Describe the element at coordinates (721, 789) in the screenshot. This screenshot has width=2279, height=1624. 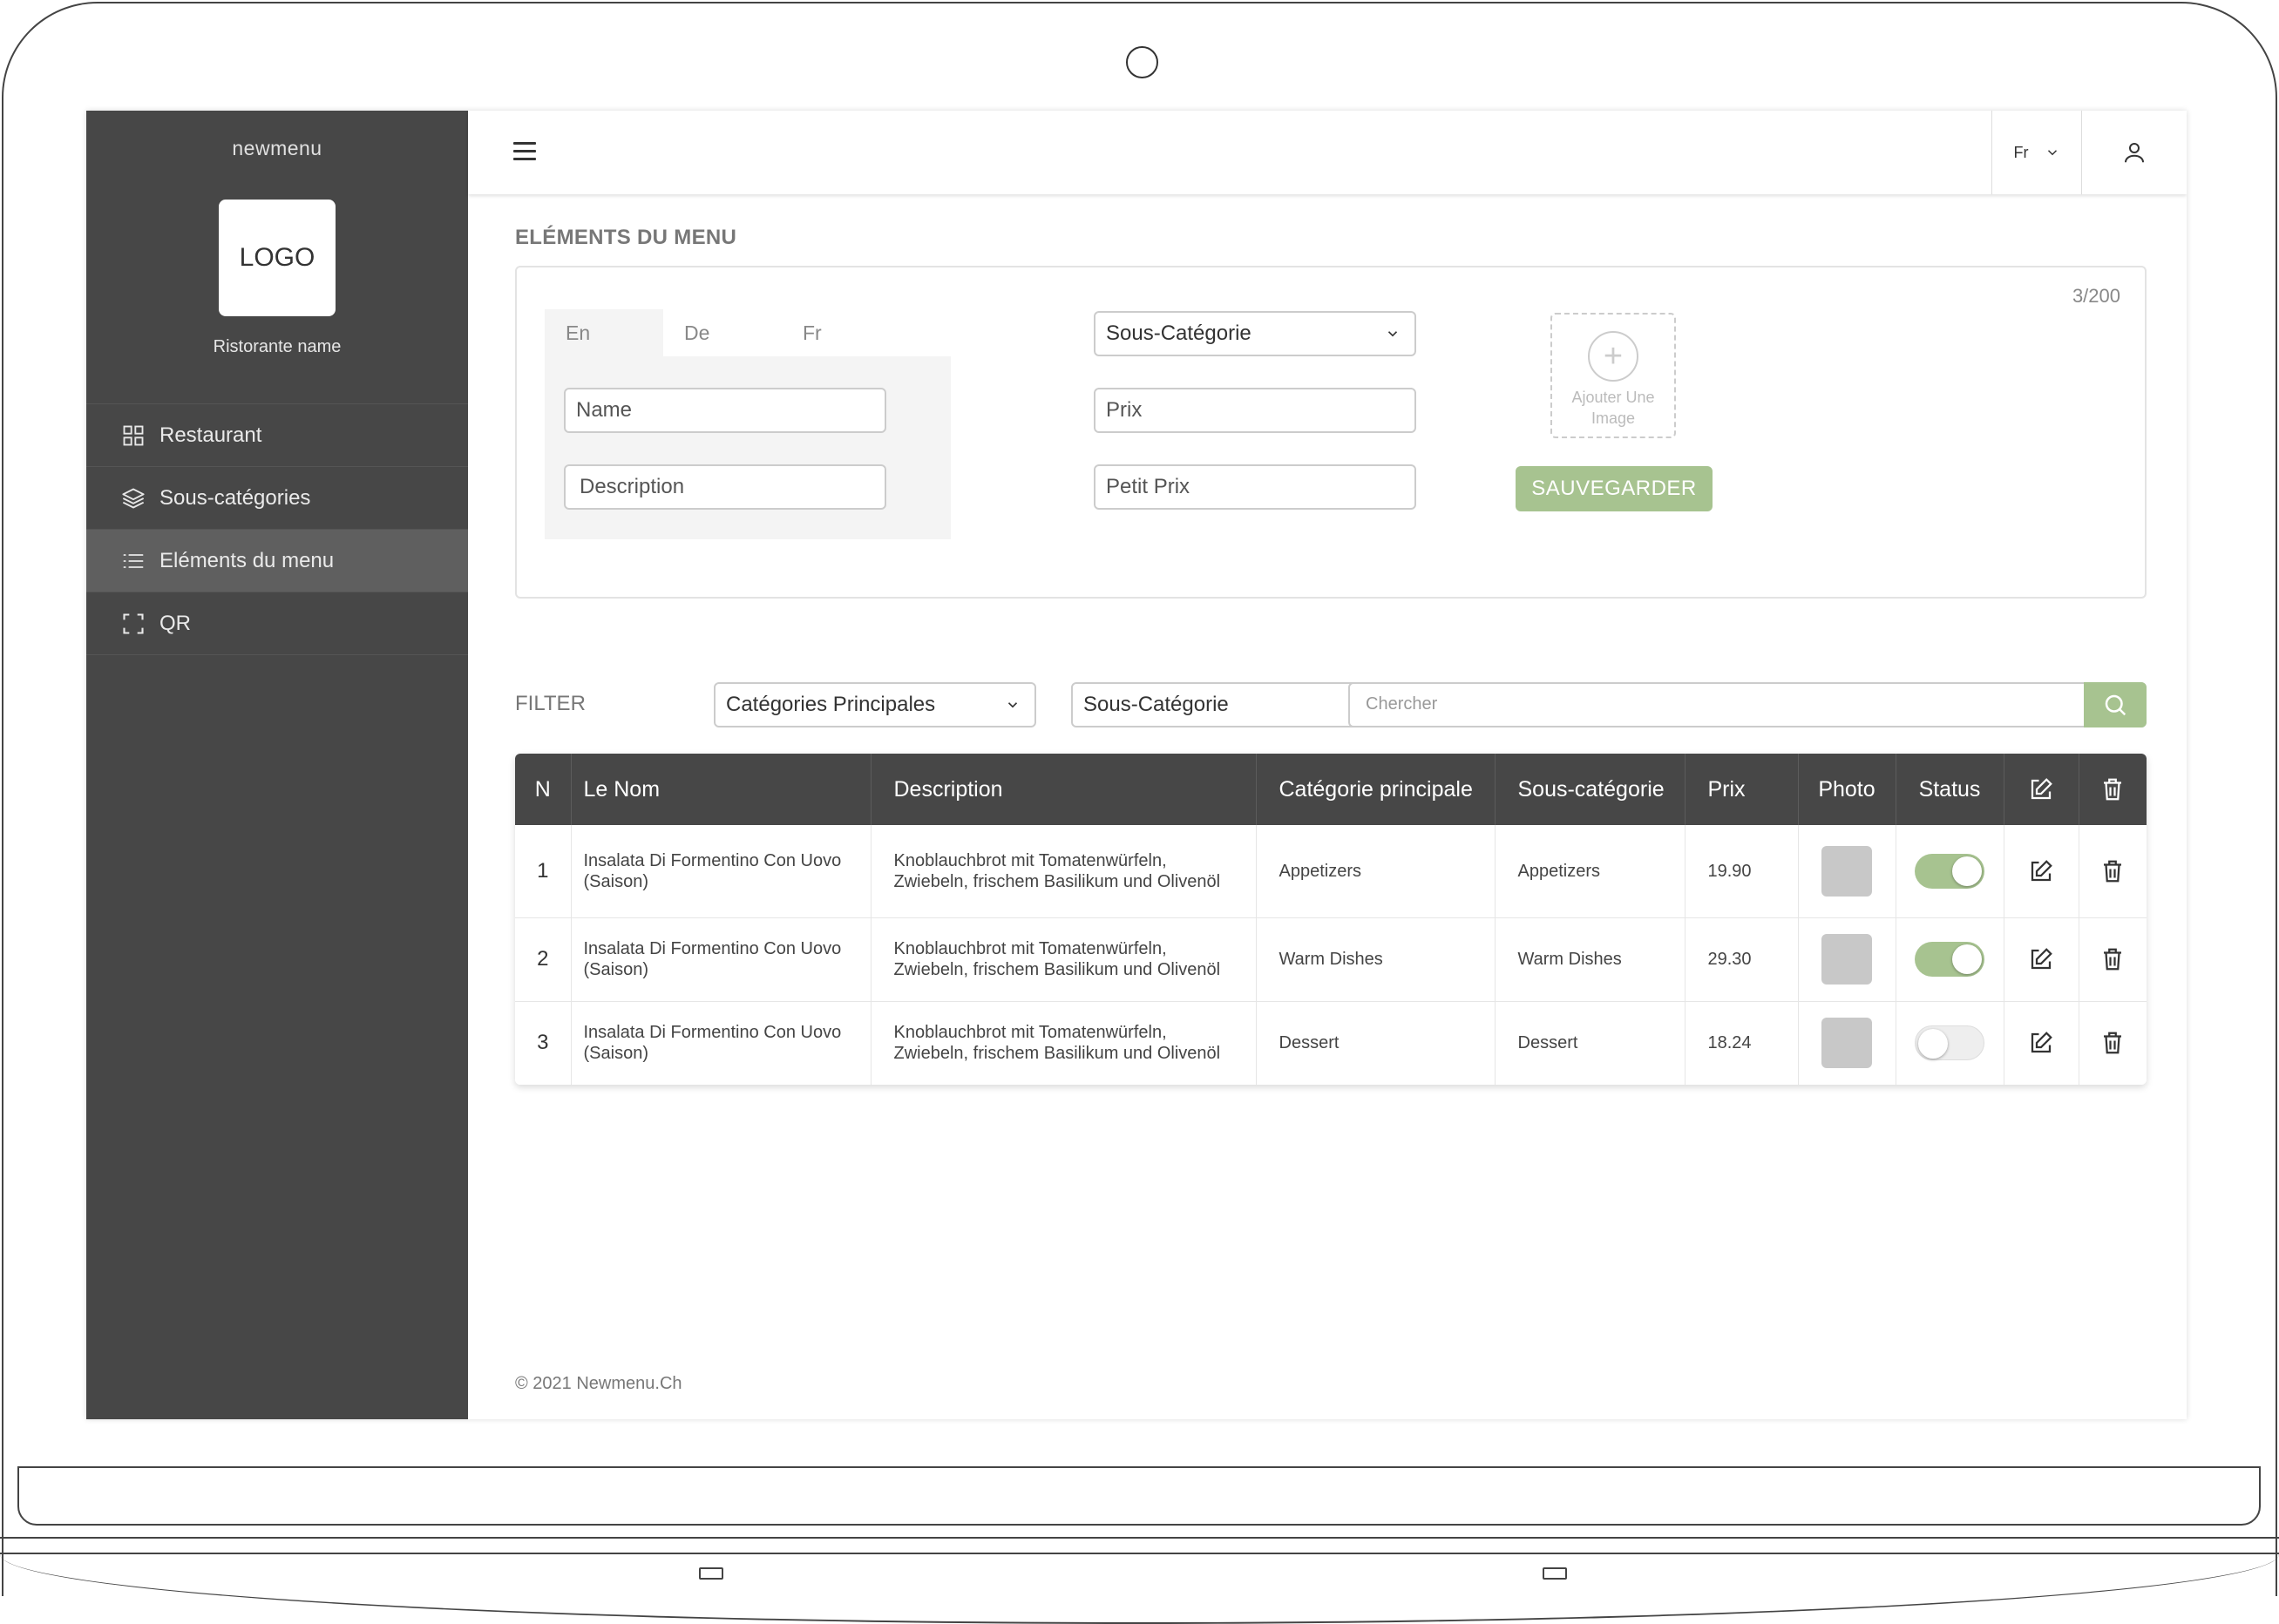
I see `column-header-name: Le Nom` at that location.